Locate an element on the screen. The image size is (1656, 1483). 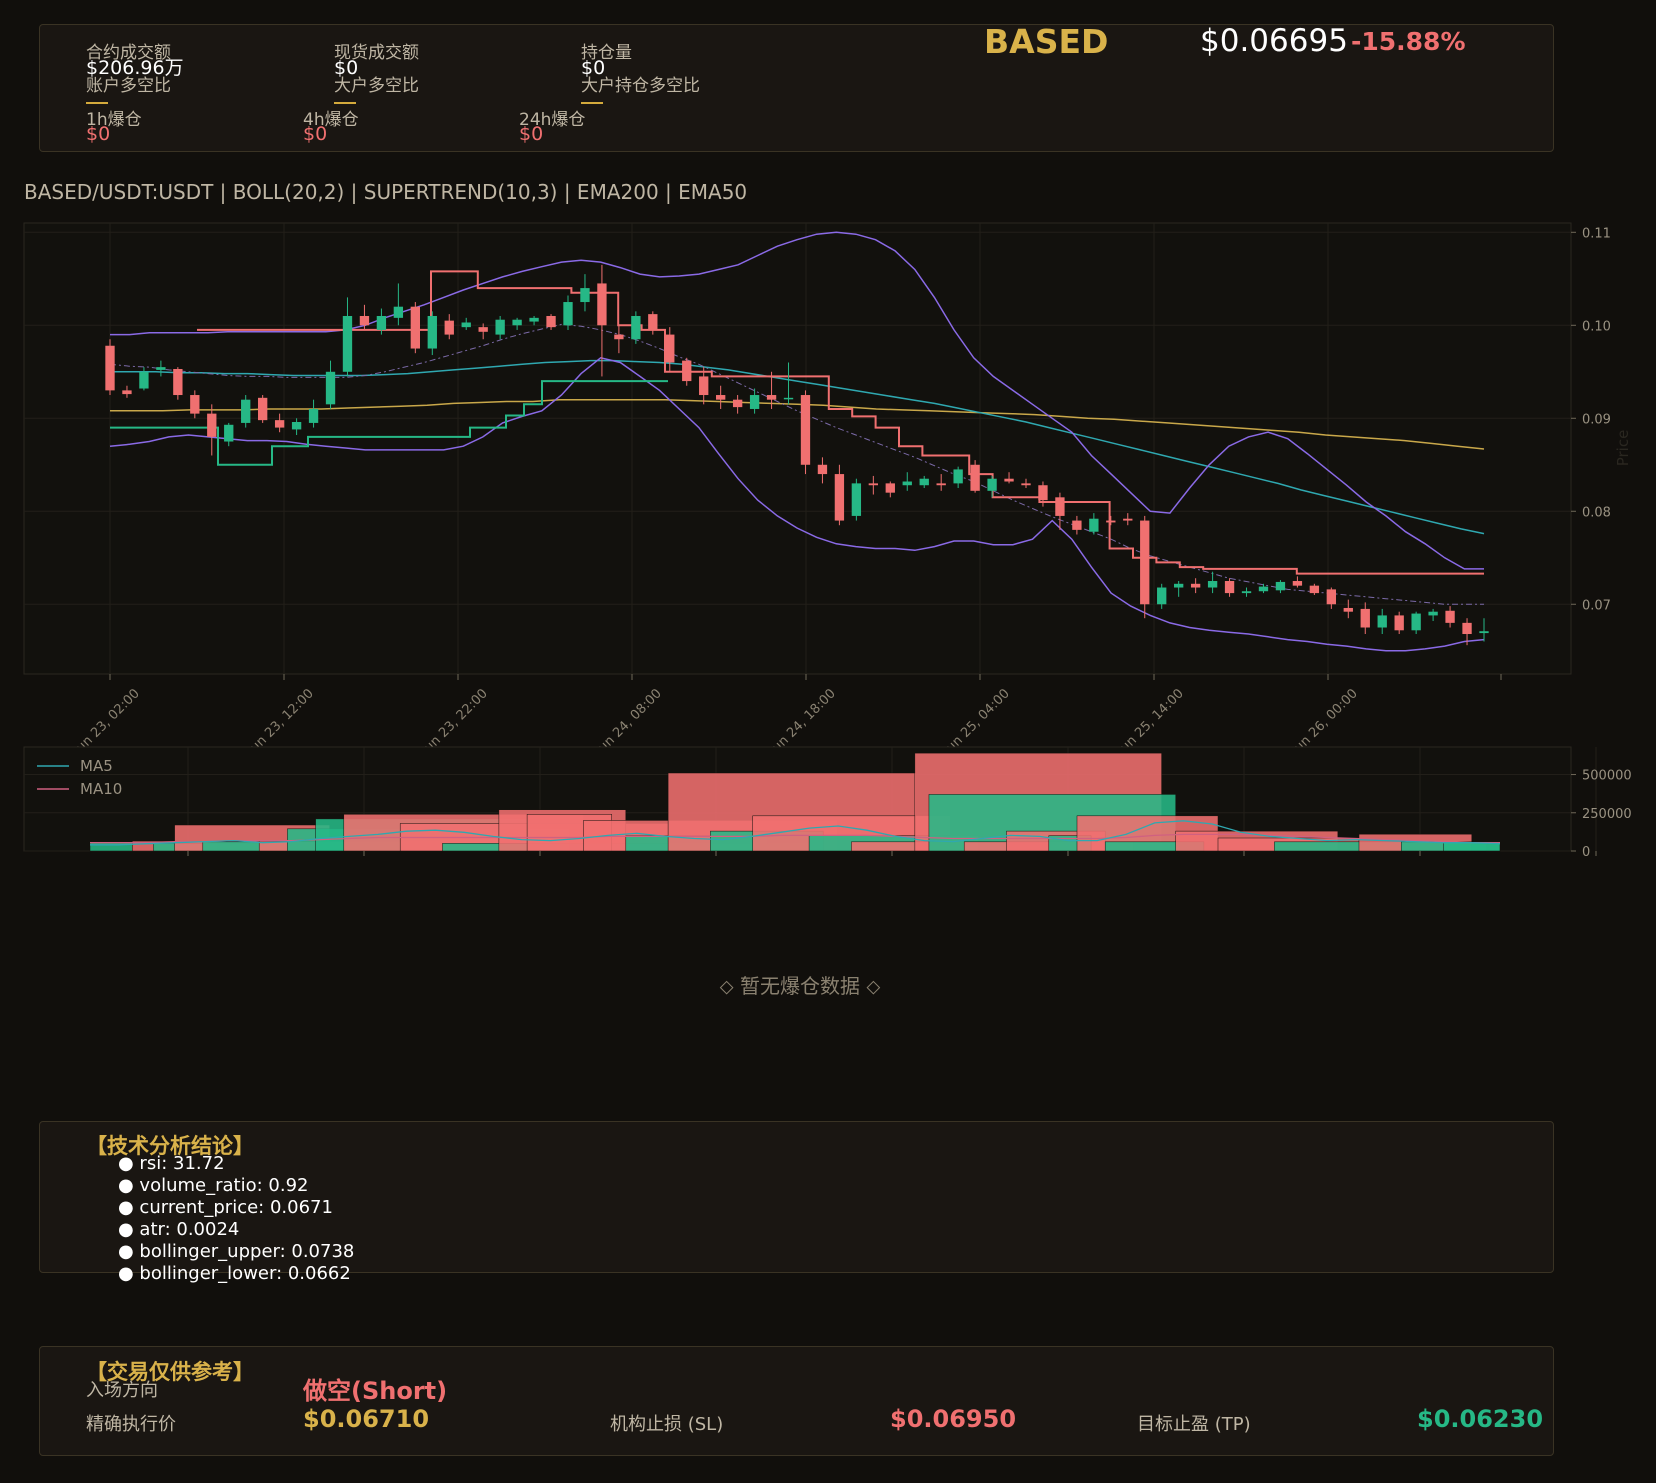
take-profit-label: 目标止盈 (TP) is located at coordinates (1194, 1424).